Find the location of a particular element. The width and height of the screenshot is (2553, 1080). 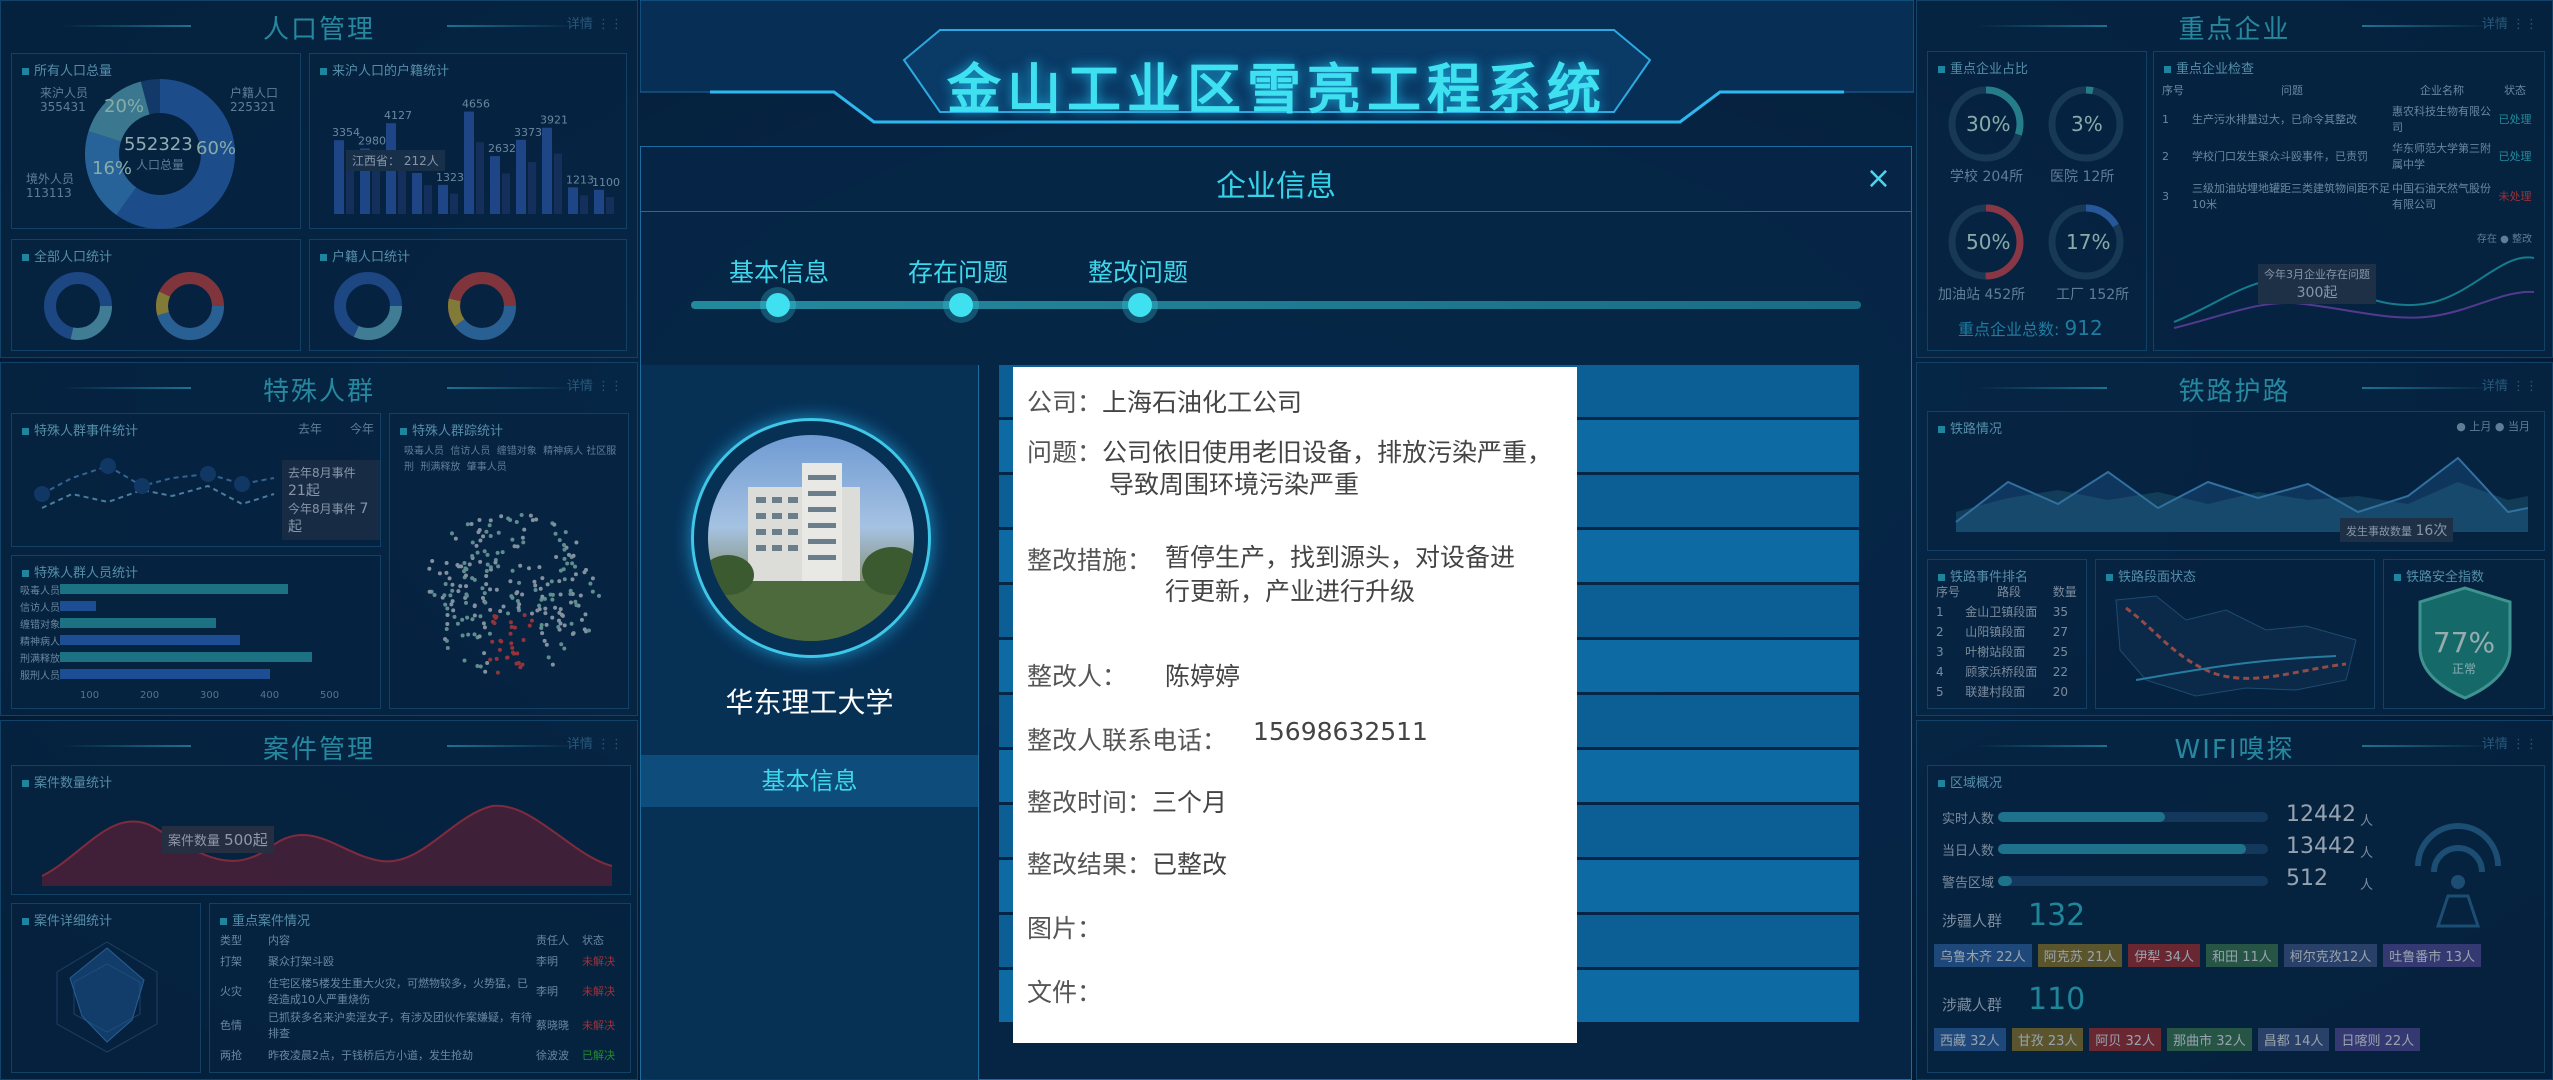

region-tag: 甘孜 23人 is located at coordinates (2047, 1039).